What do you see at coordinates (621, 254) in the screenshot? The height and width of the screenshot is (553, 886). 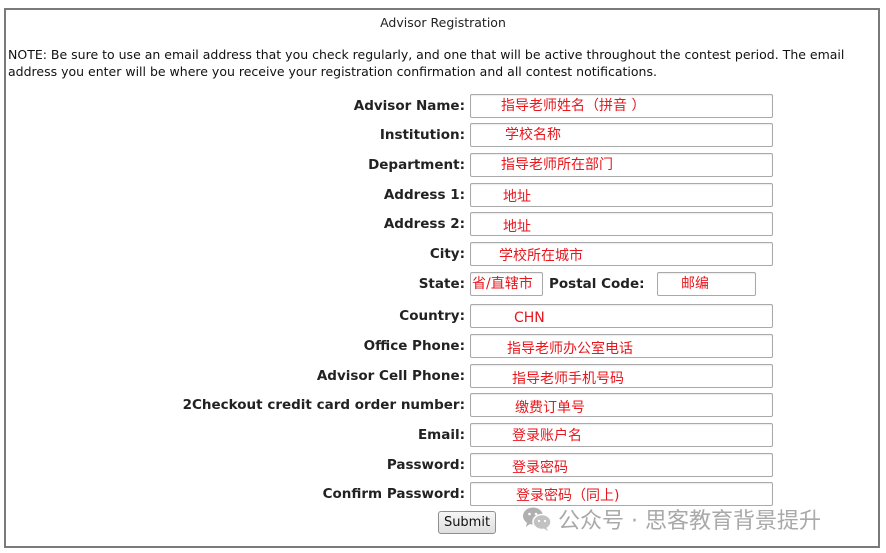 I see `city-input: 学校所在城市` at bounding box center [621, 254].